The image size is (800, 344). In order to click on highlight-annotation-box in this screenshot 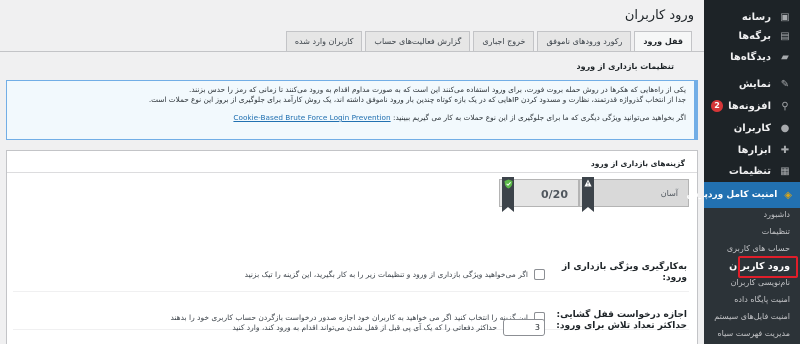, I will do `click(768, 267)`.